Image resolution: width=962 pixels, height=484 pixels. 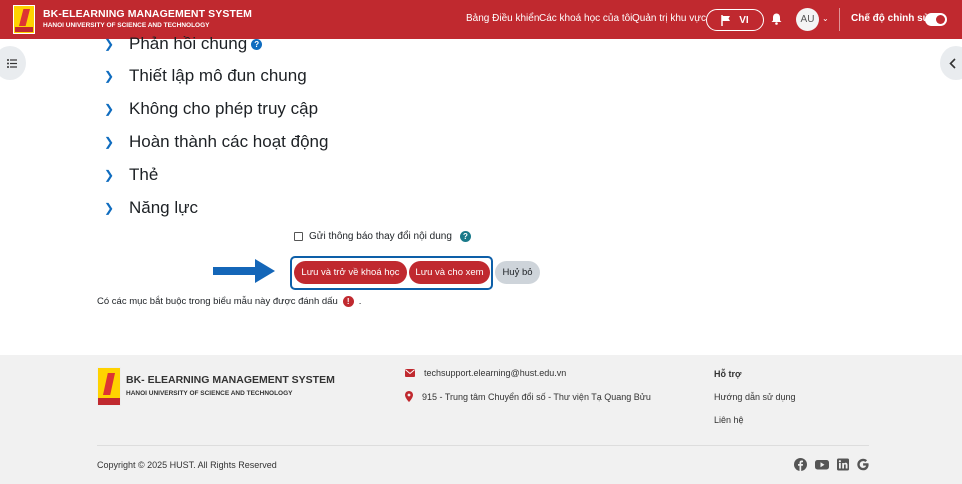 What do you see at coordinates (230, 380) in the screenshot?
I see `footer-brand-title: BK- ELEARNING MANAGEMENT SYSTEM` at bounding box center [230, 380].